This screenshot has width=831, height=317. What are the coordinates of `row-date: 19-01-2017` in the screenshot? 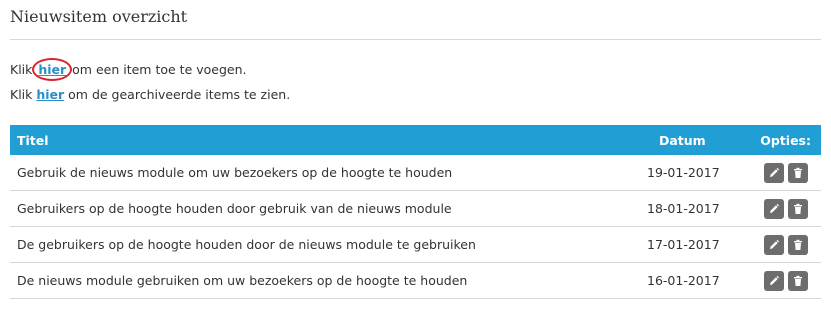 It's located at (683, 172).